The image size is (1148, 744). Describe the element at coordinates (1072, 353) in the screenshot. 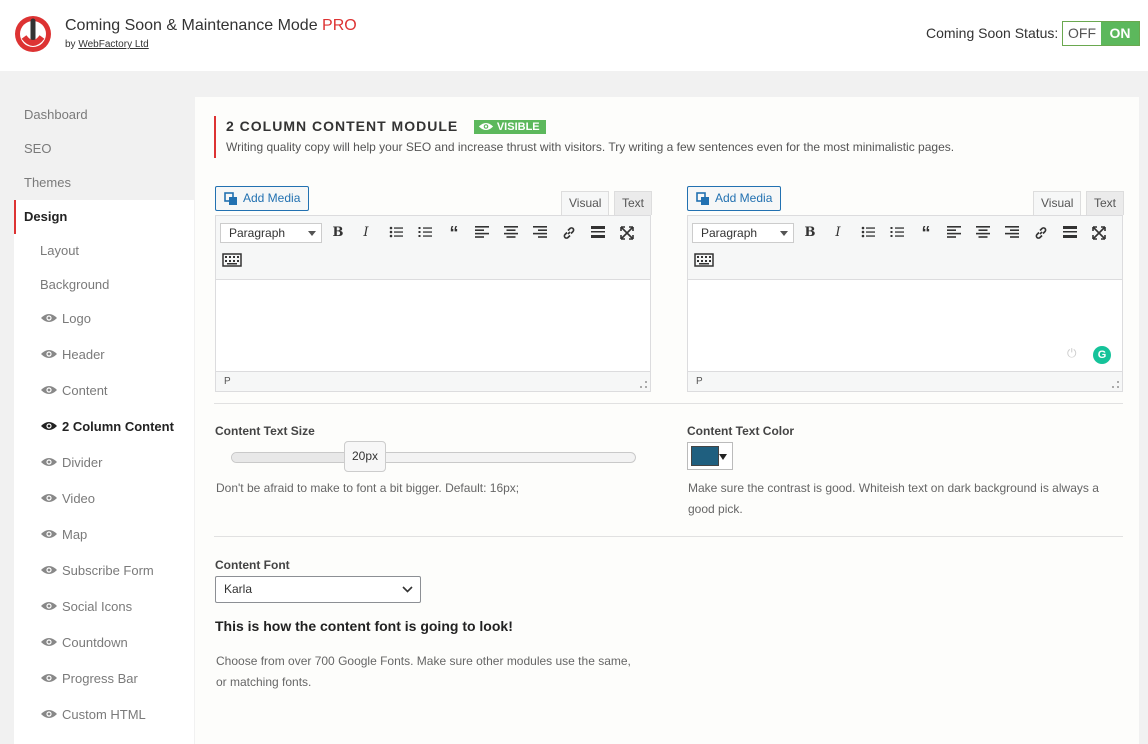

I see `power-icon: ⏻` at that location.